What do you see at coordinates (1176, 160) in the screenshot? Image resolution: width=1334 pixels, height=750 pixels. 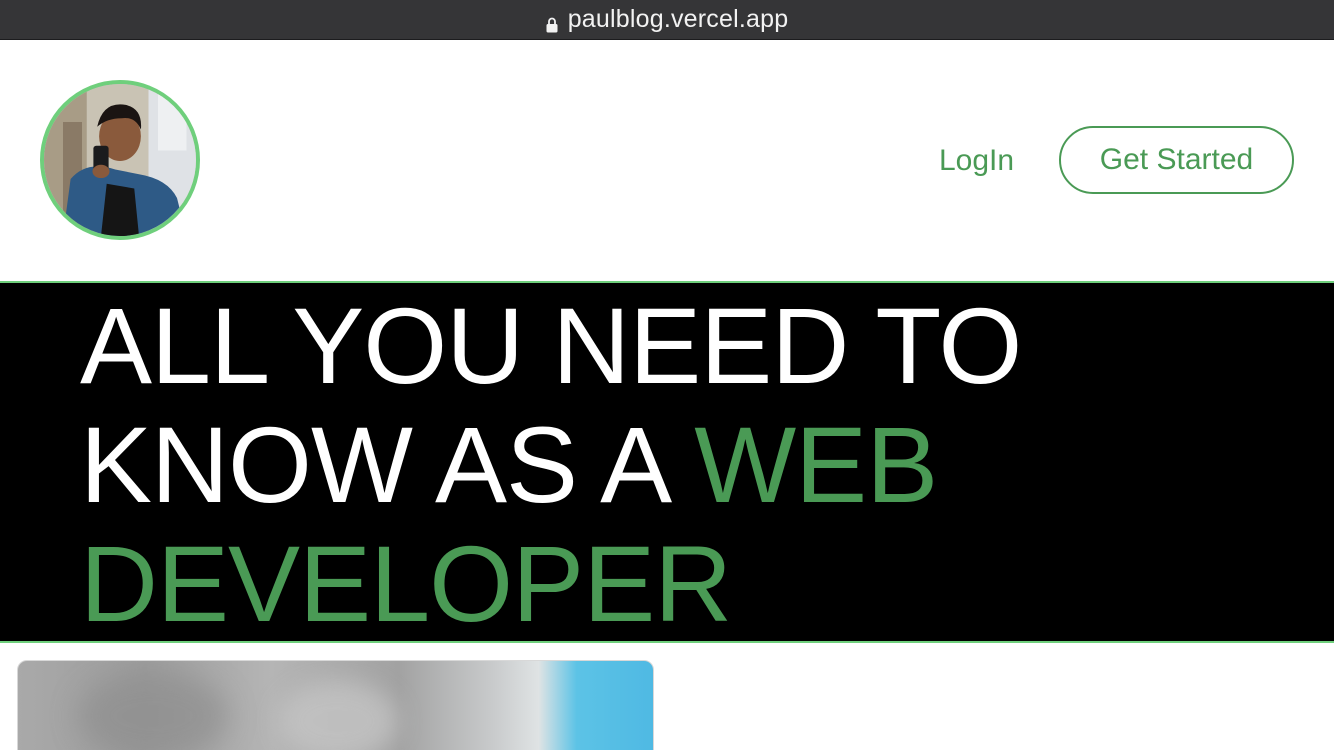 I see `get-started-button: Get Started` at bounding box center [1176, 160].